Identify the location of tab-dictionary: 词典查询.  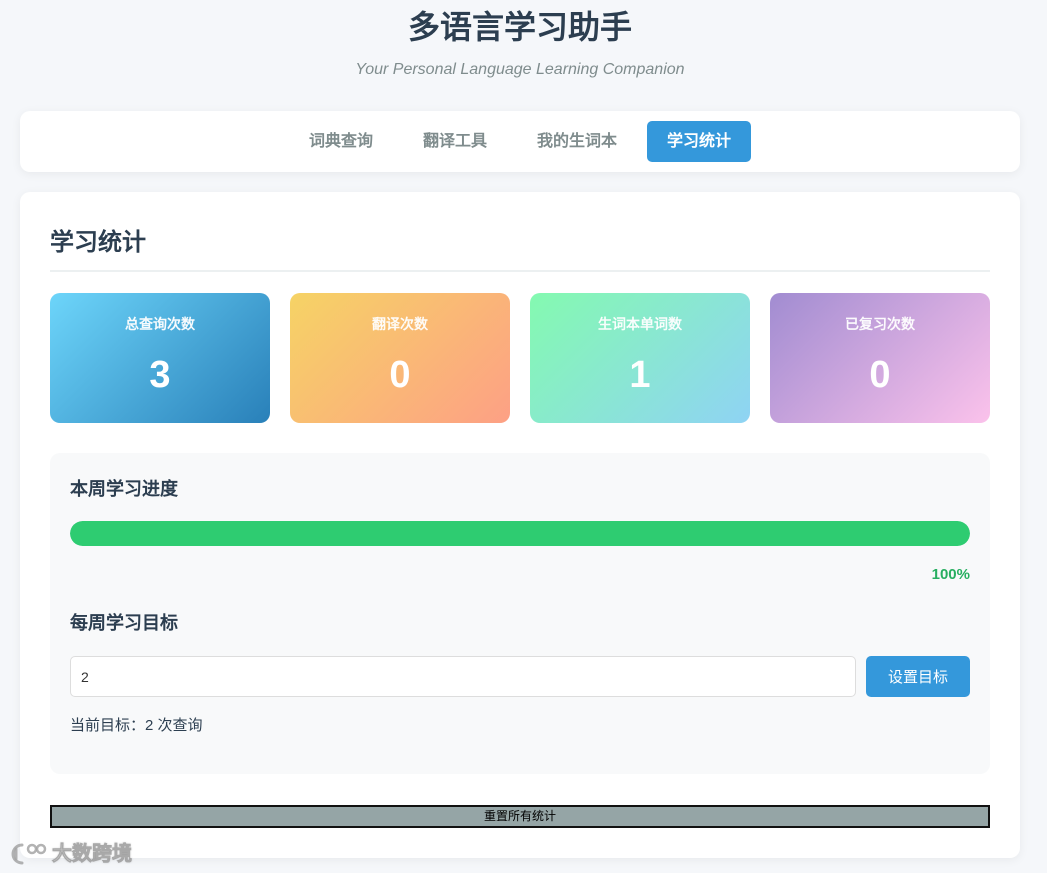
(341, 141).